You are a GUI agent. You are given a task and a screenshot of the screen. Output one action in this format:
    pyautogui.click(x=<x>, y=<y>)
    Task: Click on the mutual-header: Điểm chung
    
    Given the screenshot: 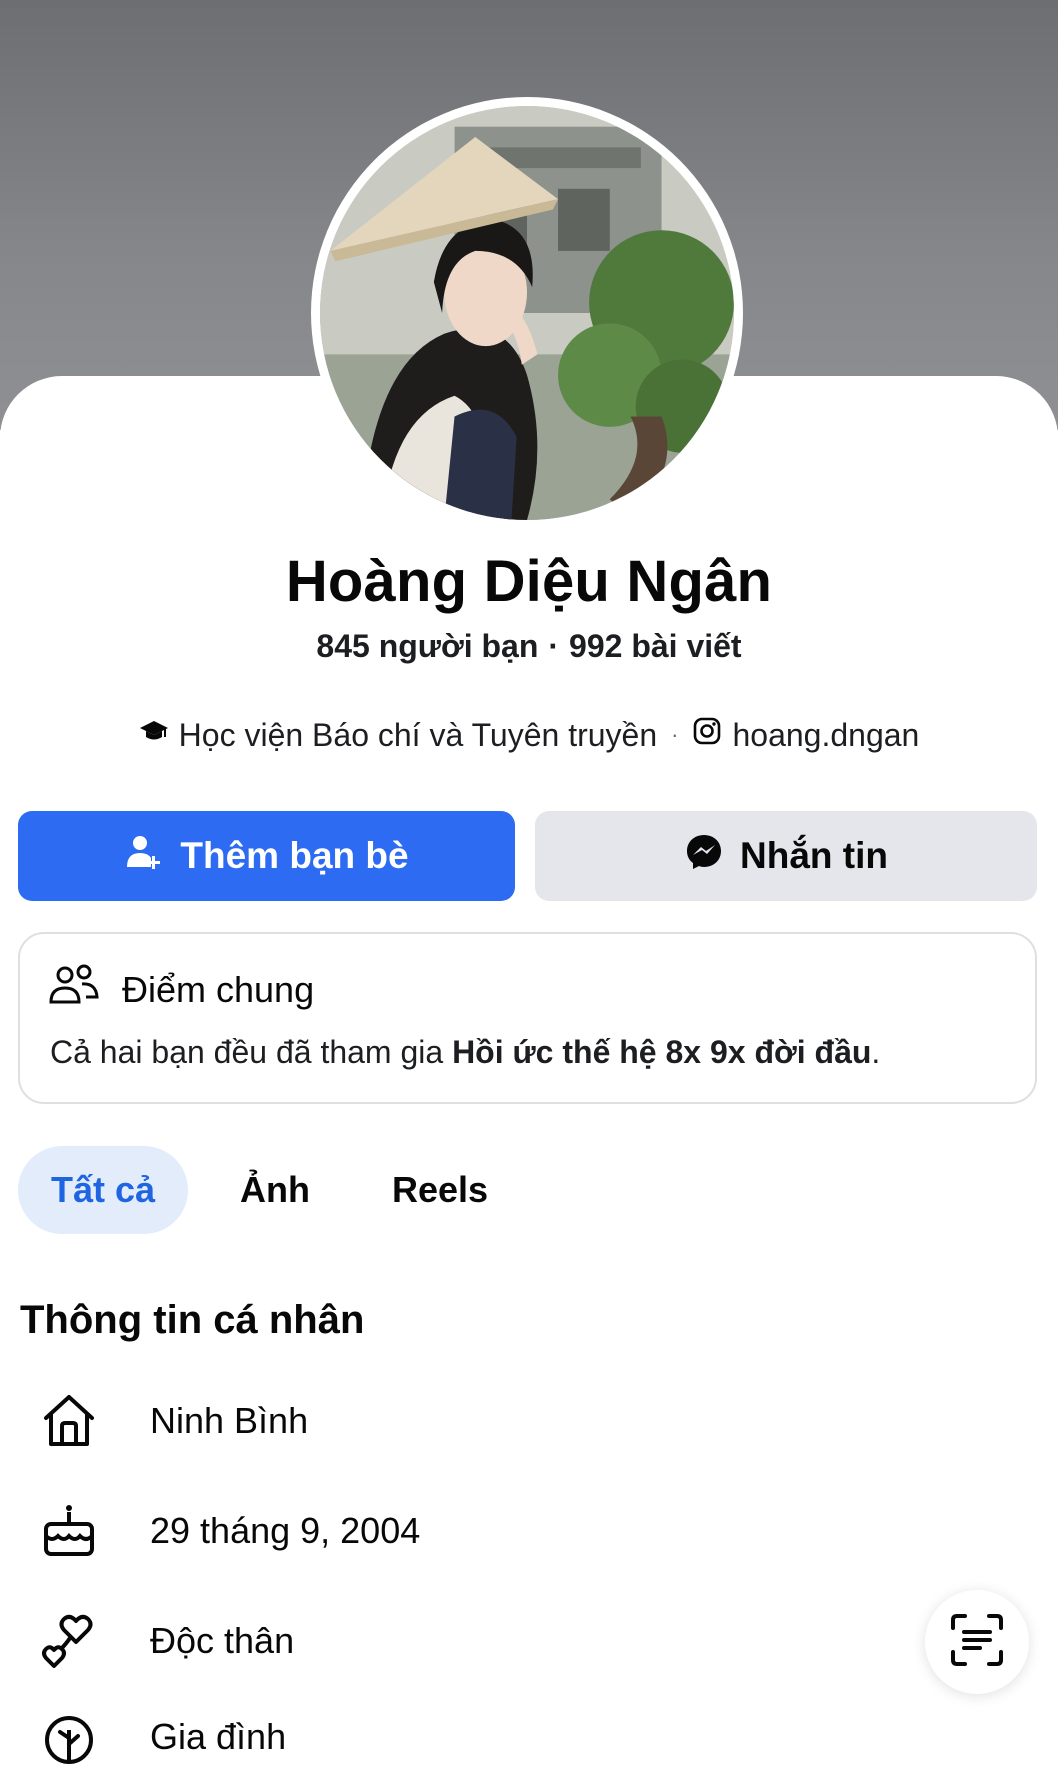 What is the action you would take?
    pyautogui.click(x=181, y=989)
    